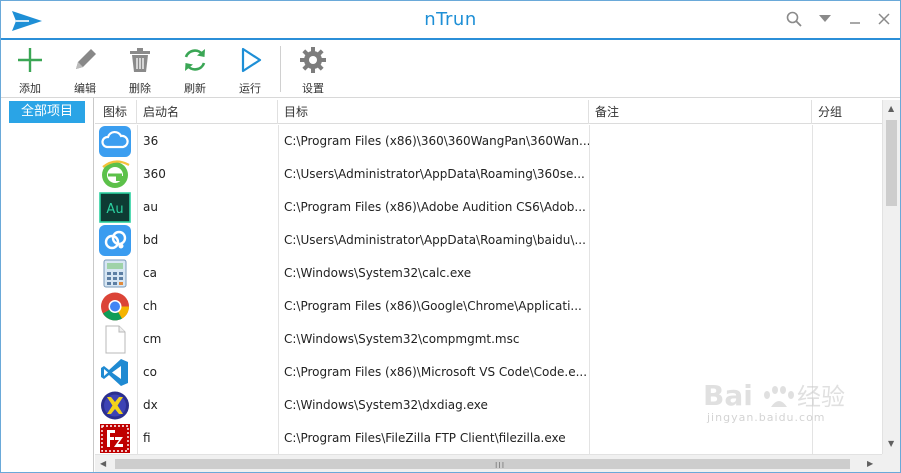 The image size is (901, 473). Describe the element at coordinates (115, 141) in the screenshot. I see `360-cloud-disk-icon` at that location.